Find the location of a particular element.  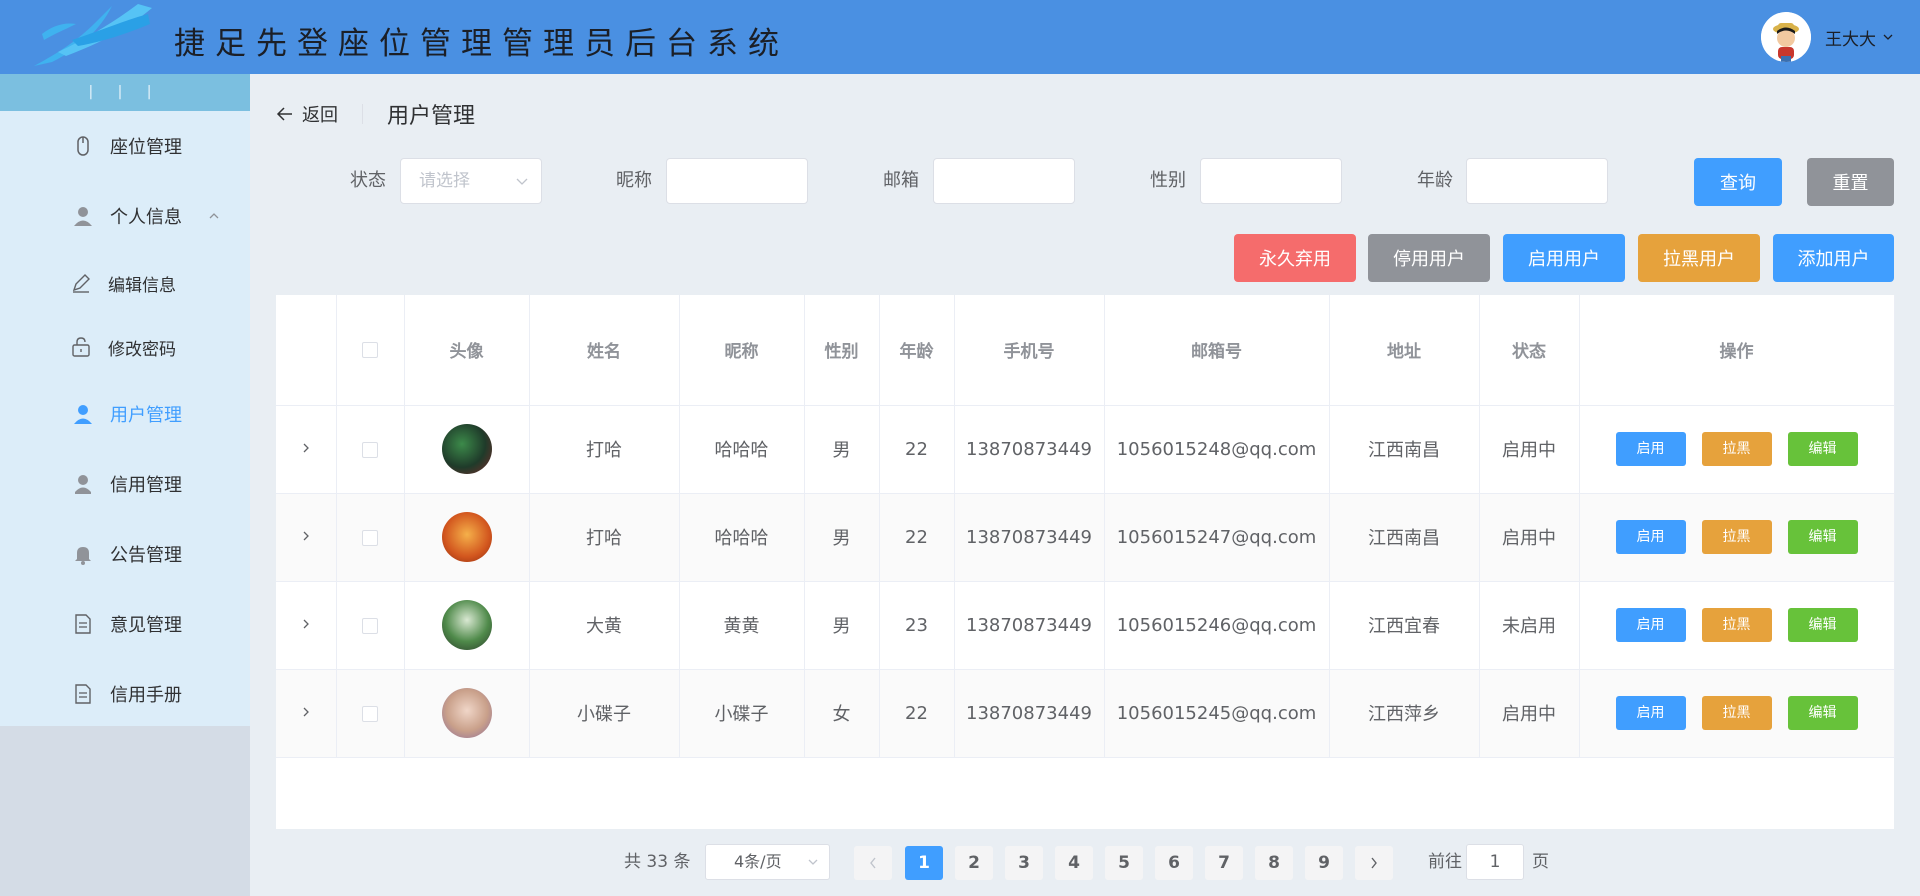

sidebar-item-label: 编辑信息 is located at coordinates (142, 285).